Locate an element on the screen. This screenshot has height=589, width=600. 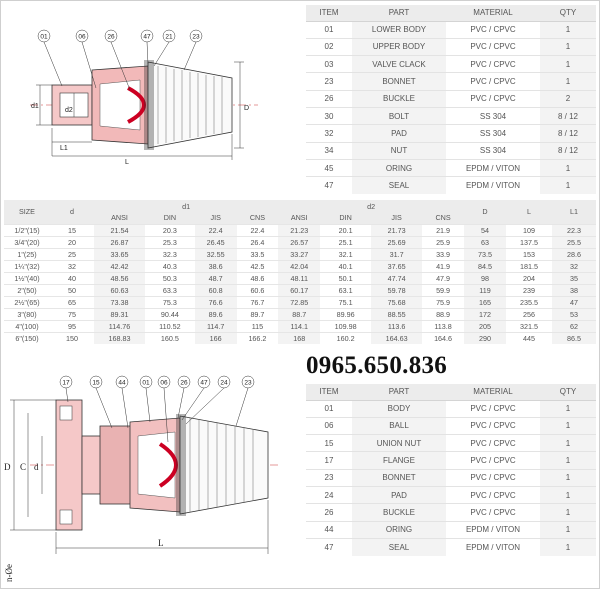
union-nut-part is located at coordinates (116, 465).